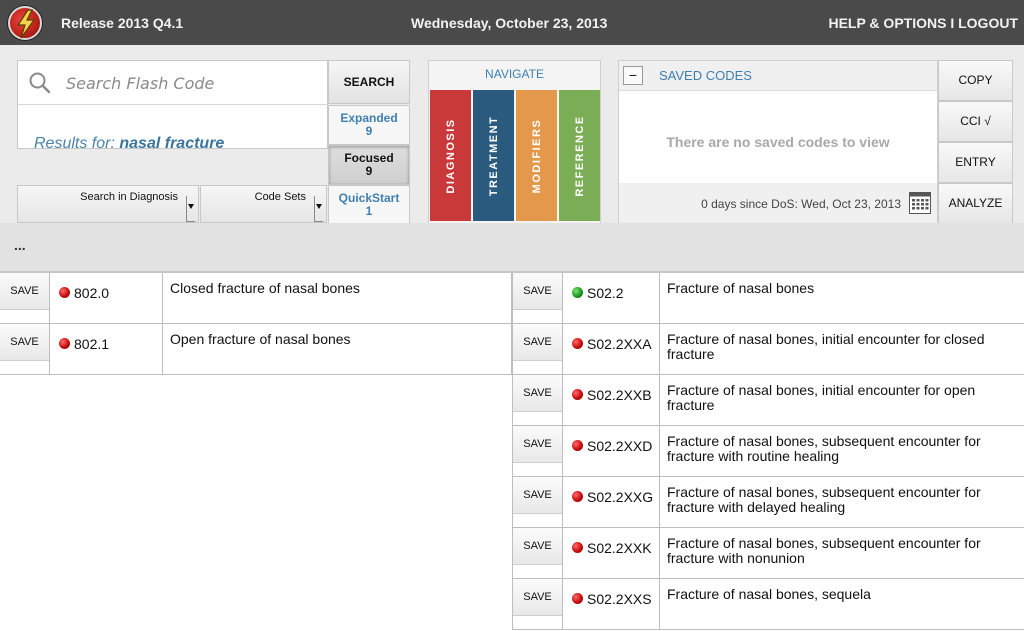 The image size is (1024, 631). What do you see at coordinates (263, 204) in the screenshot?
I see `code-sets-dropdown: Code Sets` at bounding box center [263, 204].